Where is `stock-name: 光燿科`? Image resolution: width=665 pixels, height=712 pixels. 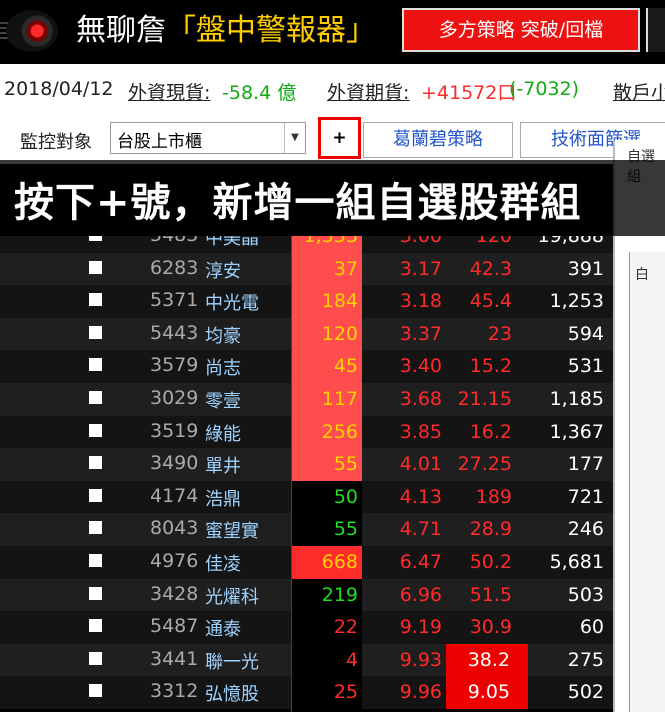
stock-name: 光燿科 is located at coordinates (232, 596).